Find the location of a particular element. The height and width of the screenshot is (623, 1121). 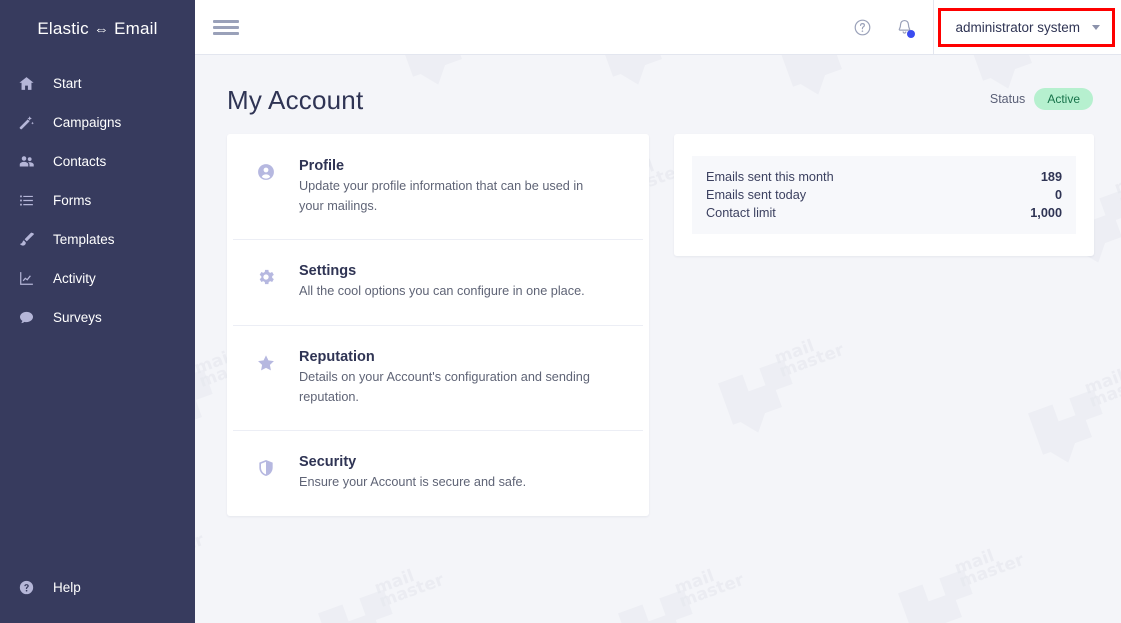

account-status: Status Active is located at coordinates (1041, 102).